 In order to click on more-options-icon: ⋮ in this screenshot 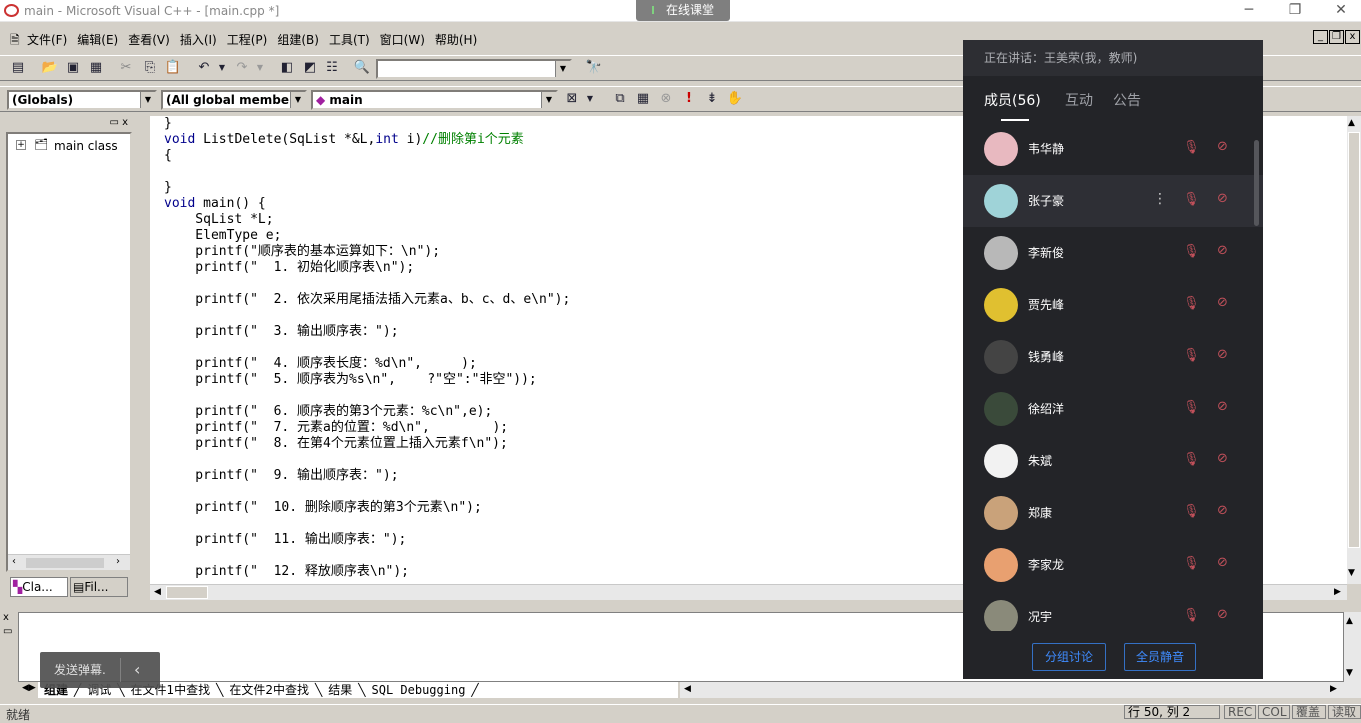, I will do `click(1160, 199)`.